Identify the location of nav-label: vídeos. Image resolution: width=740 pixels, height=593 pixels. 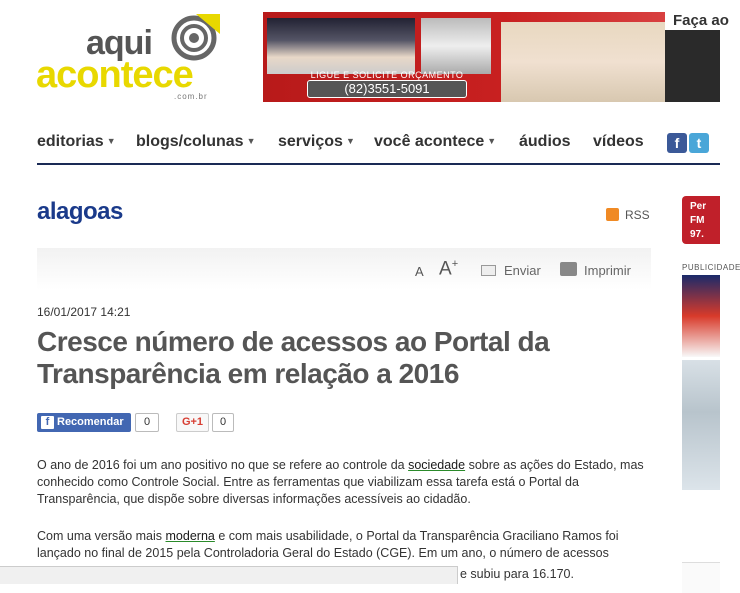
(618, 141).